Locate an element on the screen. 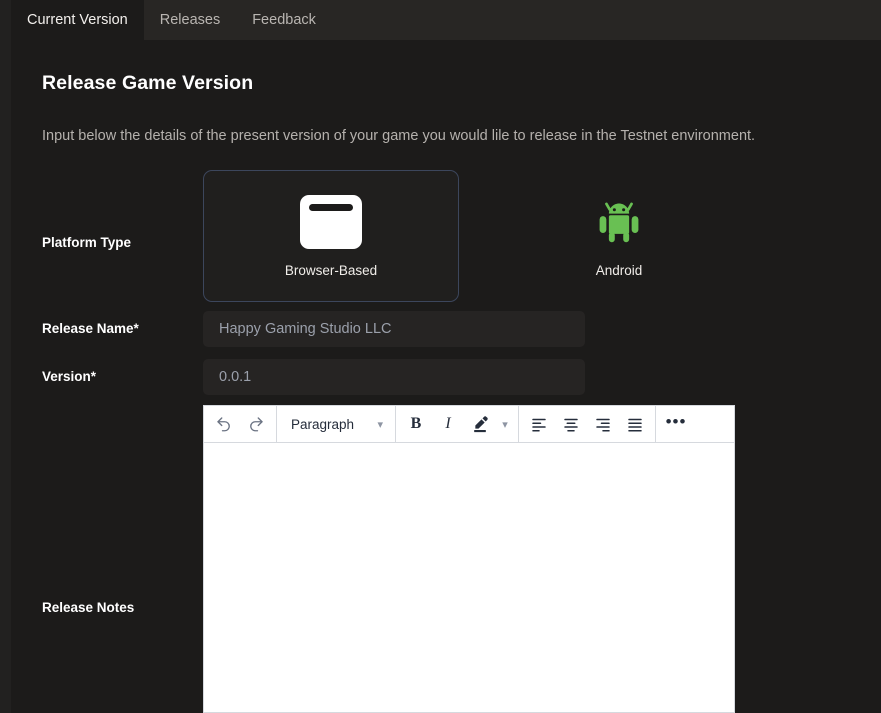 This screenshot has width=881, height=713. editor-toolbar: Paragraph ▾ B I ▾ ••• is located at coordinates (469, 424).